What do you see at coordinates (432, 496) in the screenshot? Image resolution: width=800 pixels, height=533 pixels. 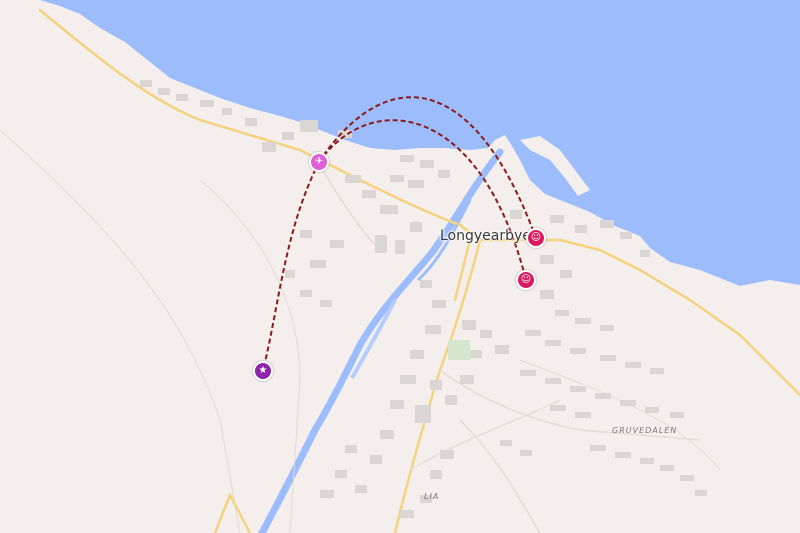 I see `district-label-lia: LIA` at bounding box center [432, 496].